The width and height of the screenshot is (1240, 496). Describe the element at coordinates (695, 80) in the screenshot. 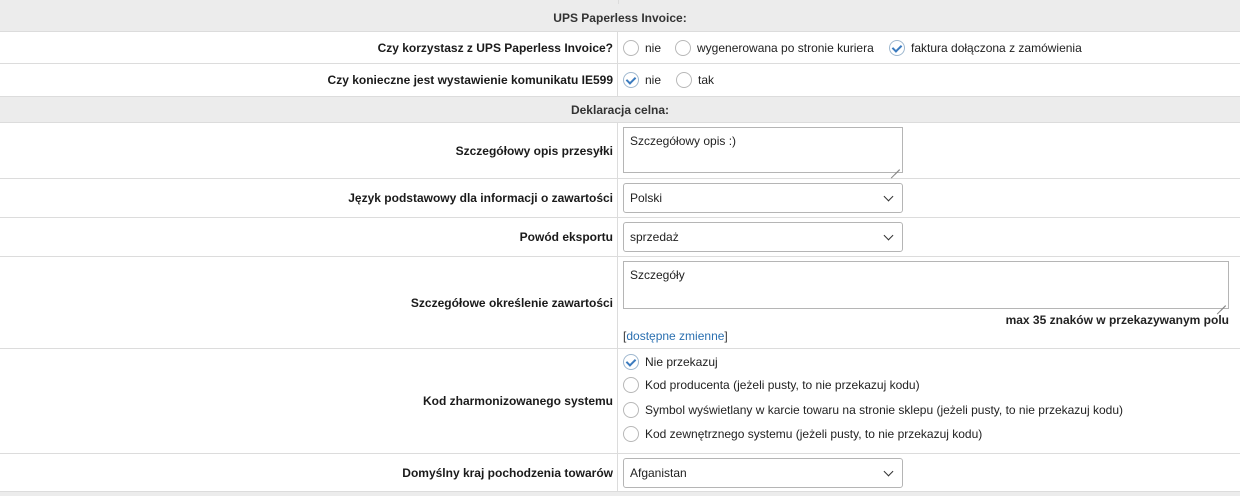

I see `radio-ie599-tak: tak` at that location.